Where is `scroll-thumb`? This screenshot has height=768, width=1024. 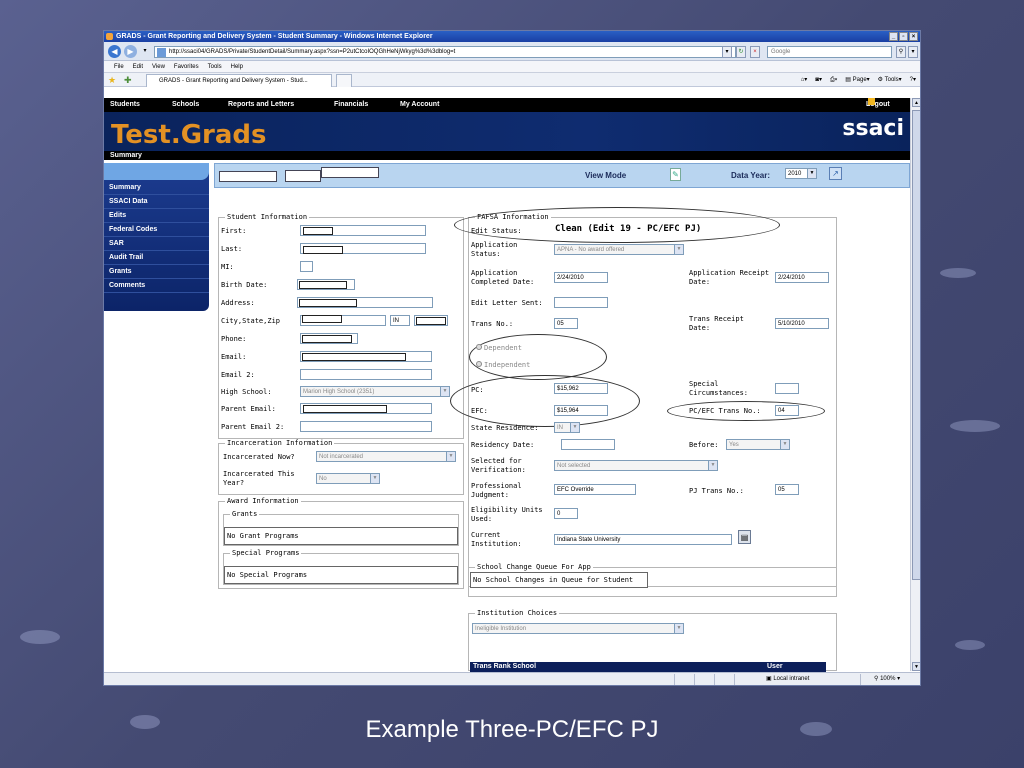
scroll-thumb is located at coordinates (916, 345).